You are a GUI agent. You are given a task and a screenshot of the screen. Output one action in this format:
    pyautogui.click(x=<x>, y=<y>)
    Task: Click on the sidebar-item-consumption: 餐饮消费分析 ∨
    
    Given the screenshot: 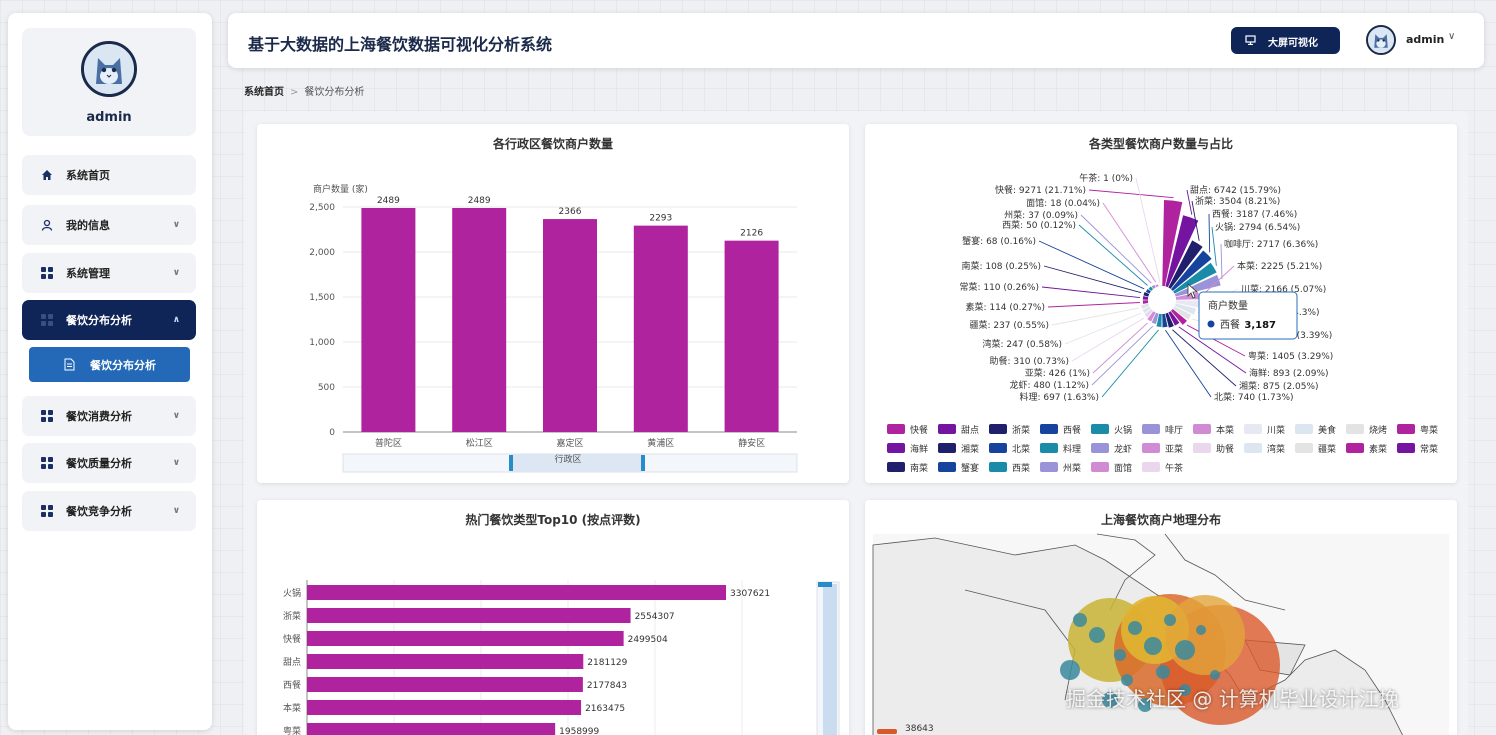 What is the action you would take?
    pyautogui.click(x=109, y=416)
    